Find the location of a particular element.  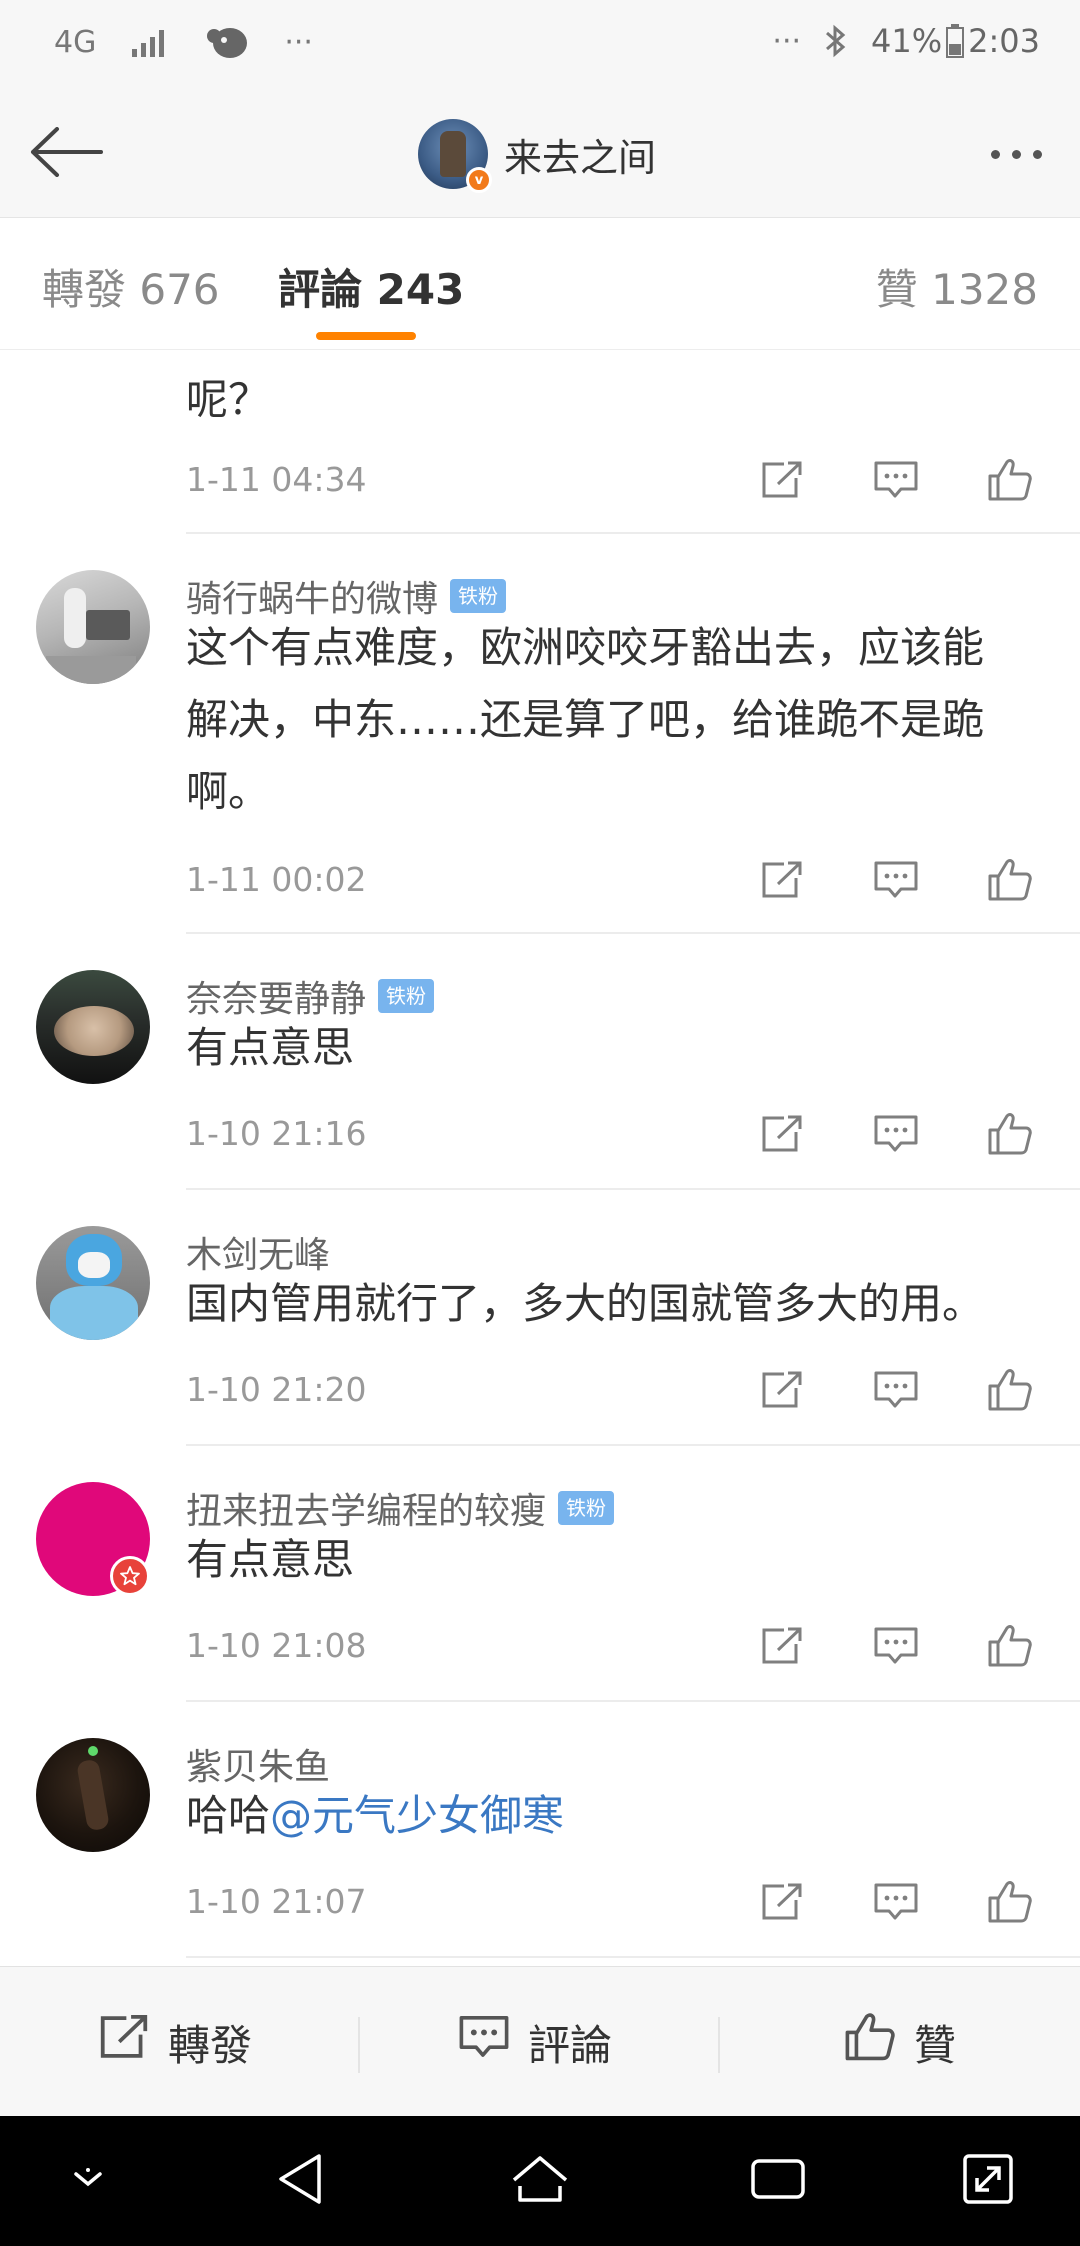

comment-time: 1-10 21:20 is located at coordinates (276, 1389).